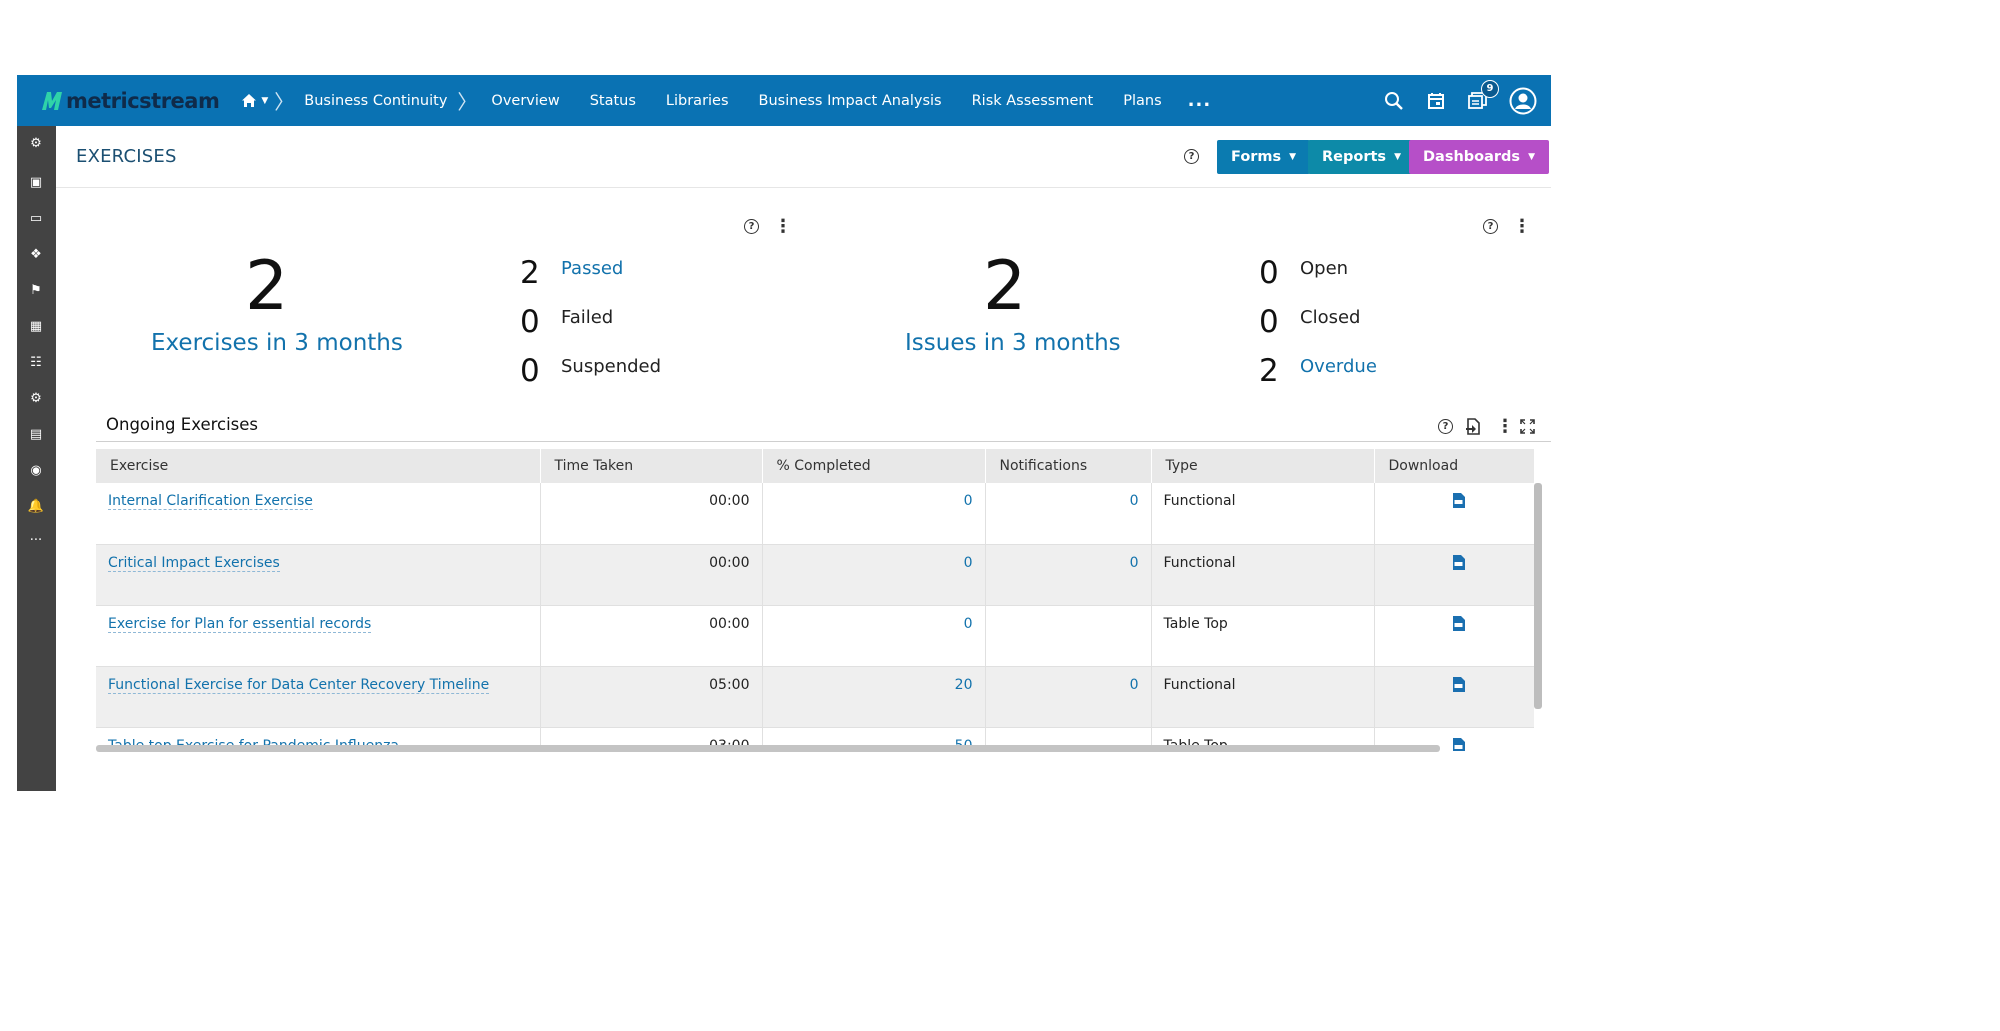 The height and width of the screenshot is (1031, 2000). Describe the element at coordinates (318, 466) in the screenshot. I see `column-header-exercise: Exercise` at that location.